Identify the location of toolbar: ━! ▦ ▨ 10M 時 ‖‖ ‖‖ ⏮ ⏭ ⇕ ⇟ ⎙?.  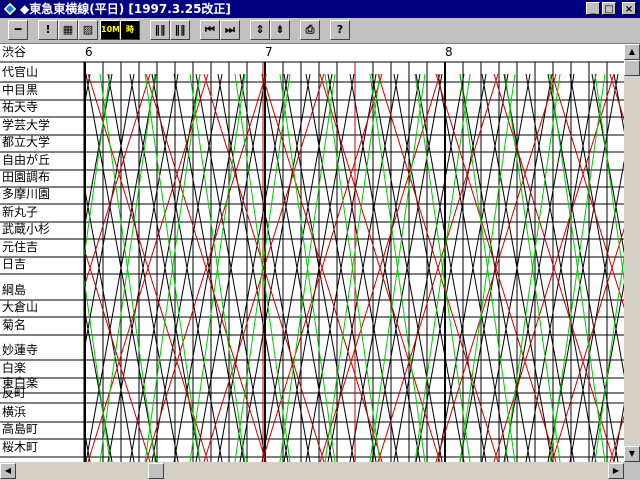
(320, 31).